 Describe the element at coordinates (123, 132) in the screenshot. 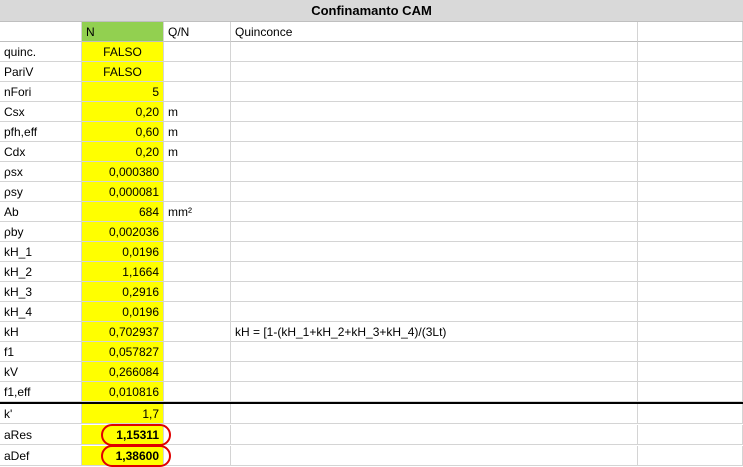

I see `cell-value: 0,60` at that location.